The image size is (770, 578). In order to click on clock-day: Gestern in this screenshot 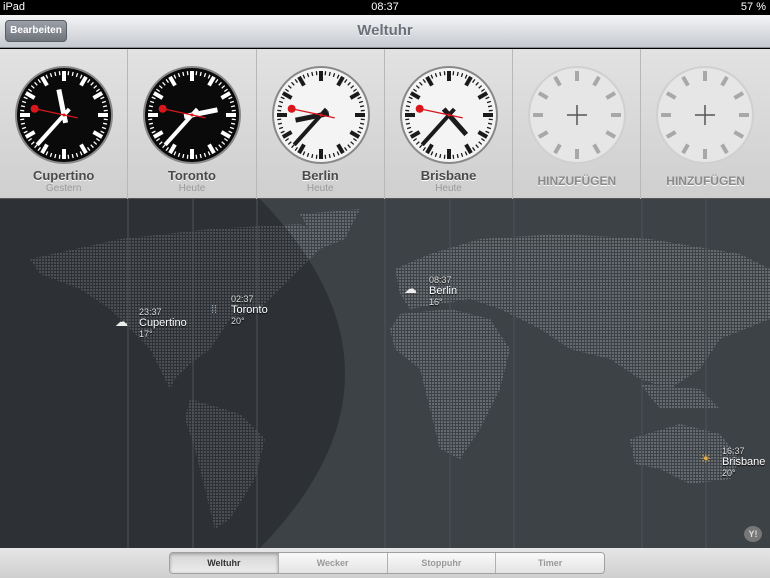, I will do `click(63, 188)`.